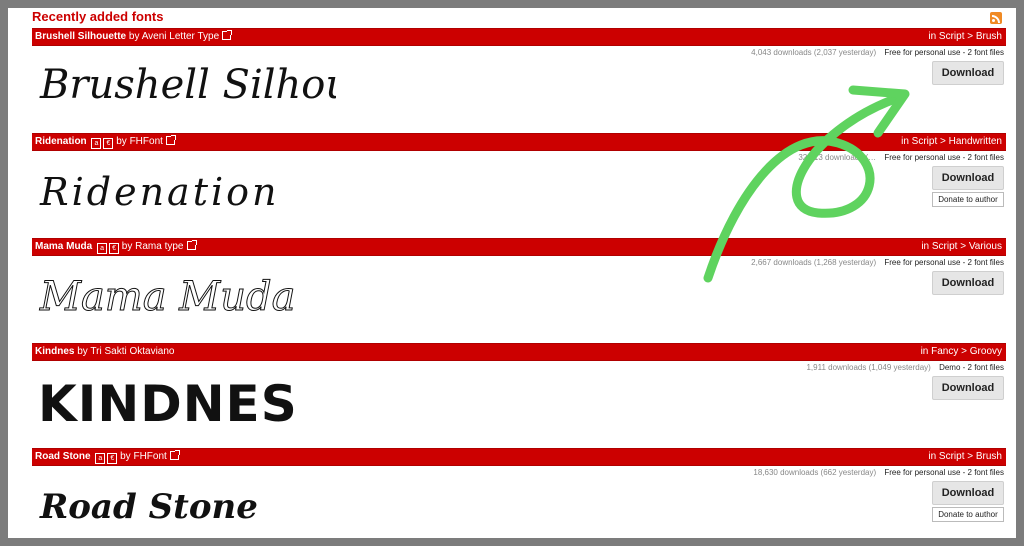 This screenshot has height=546, width=1024. What do you see at coordinates (806, 184) in the screenshot?
I see `annotation-arrow-icon` at bounding box center [806, 184].